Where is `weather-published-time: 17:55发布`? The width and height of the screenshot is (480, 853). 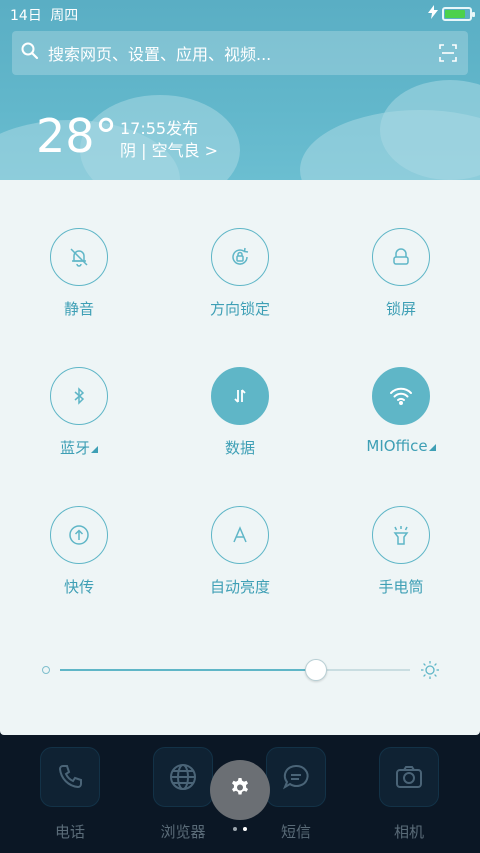 weather-published-time: 17:55发布 is located at coordinates (159, 128).